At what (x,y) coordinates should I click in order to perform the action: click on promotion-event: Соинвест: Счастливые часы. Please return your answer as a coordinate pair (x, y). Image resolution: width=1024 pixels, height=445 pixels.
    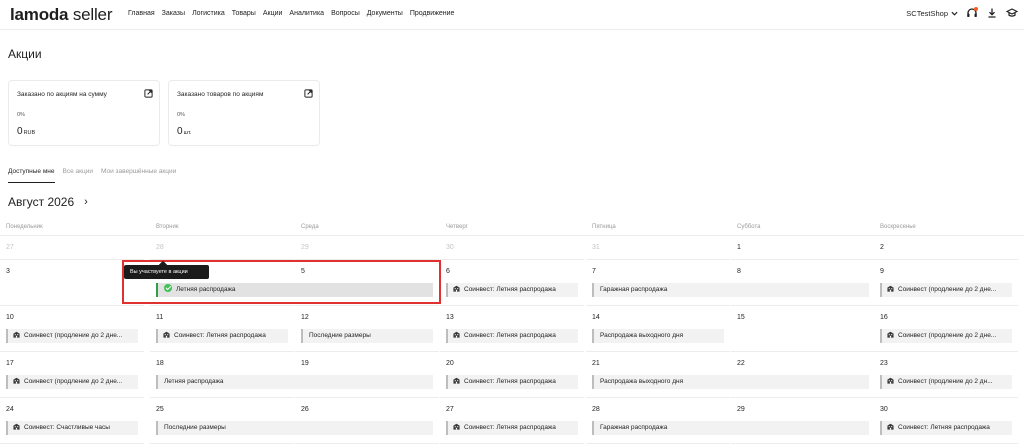
    Looking at the image, I should click on (72, 428).